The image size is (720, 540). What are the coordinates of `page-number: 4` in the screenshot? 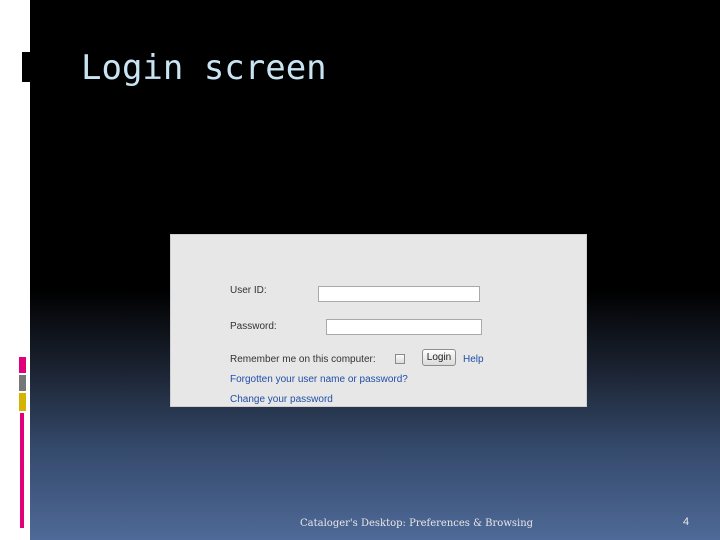 It's located at (686, 522).